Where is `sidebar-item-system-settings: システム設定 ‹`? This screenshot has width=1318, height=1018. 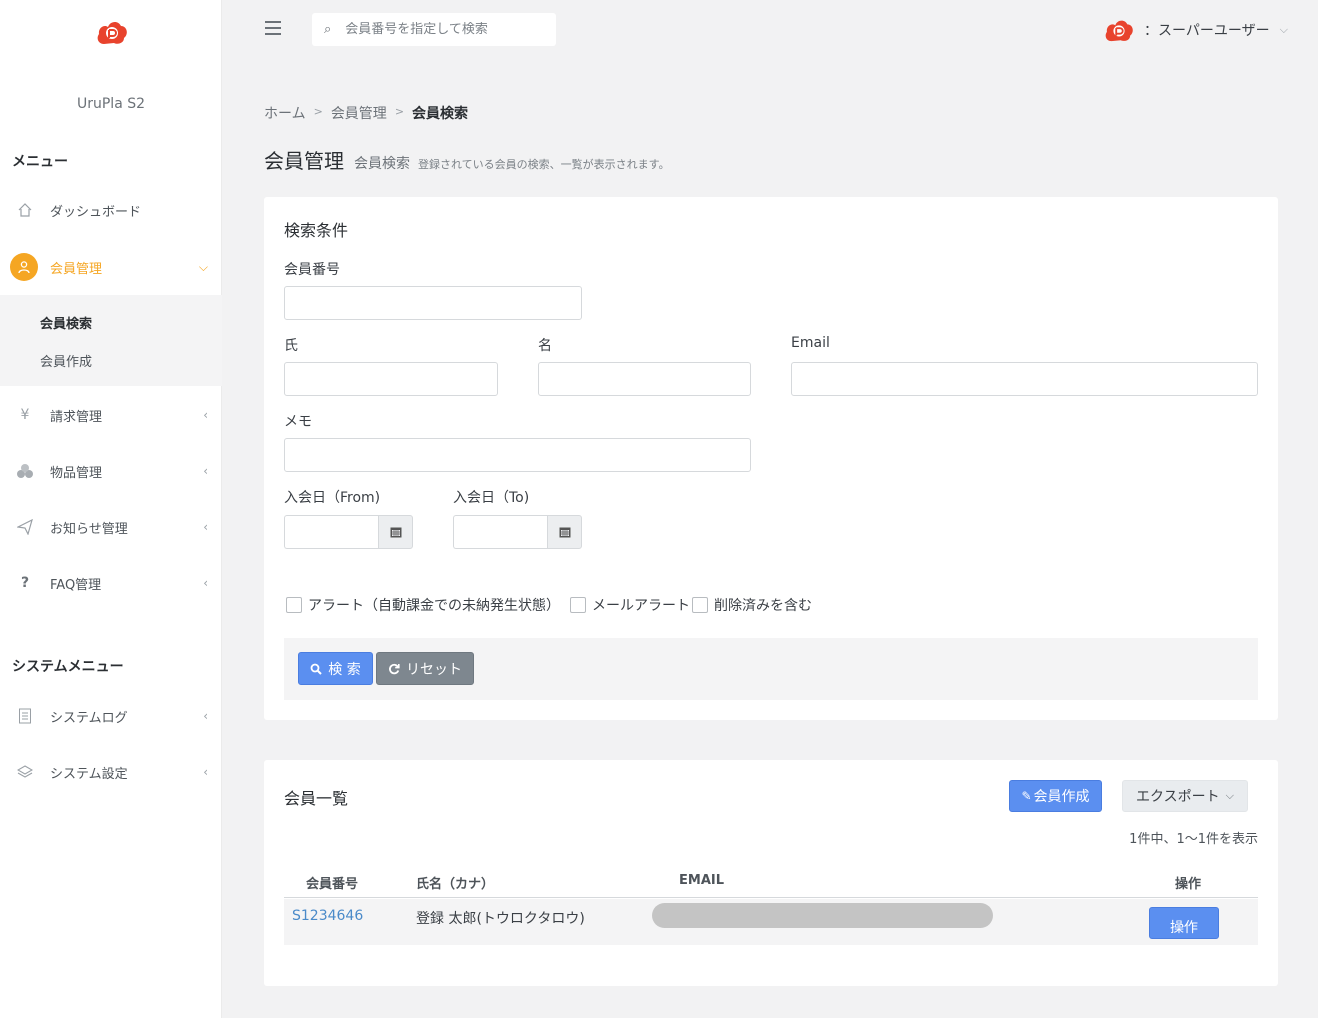
sidebar-item-system-settings: システム設定 ‹ is located at coordinates (111, 772).